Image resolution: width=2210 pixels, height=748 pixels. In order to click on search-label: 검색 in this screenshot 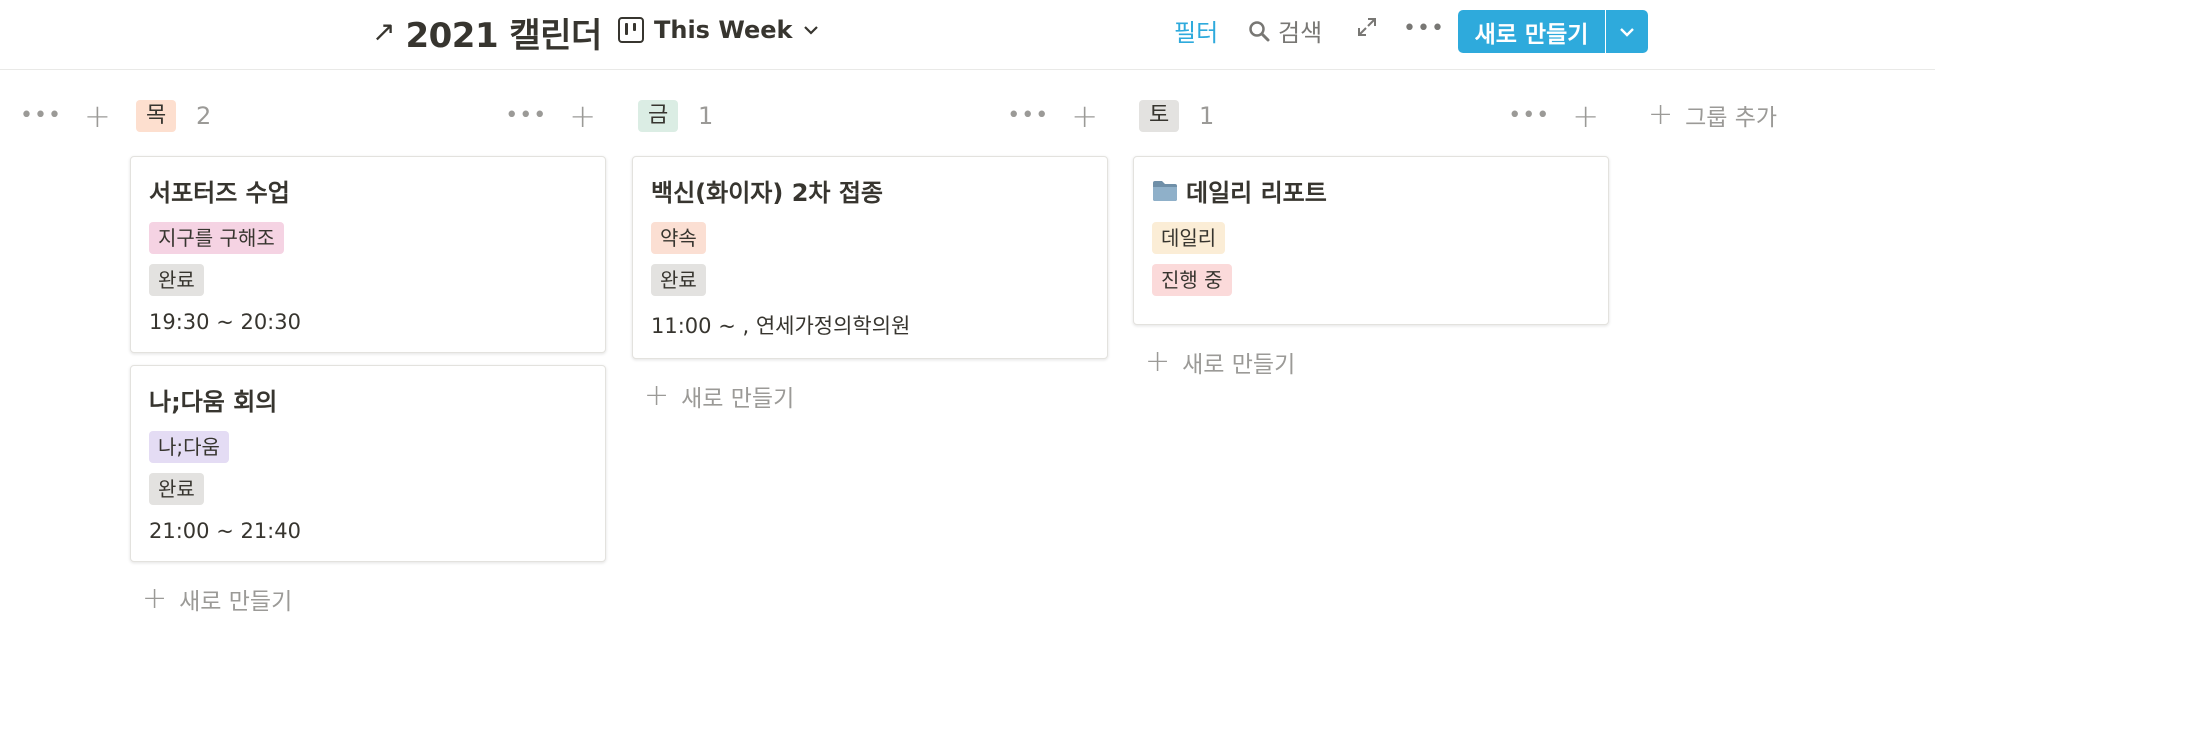, I will do `click(1300, 33)`.